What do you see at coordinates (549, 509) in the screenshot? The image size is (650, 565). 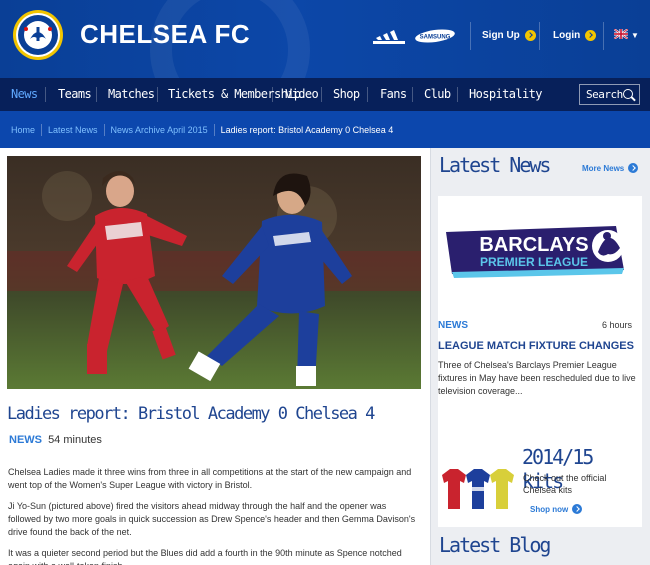 I see `shop-now-label: Shop now` at bounding box center [549, 509].